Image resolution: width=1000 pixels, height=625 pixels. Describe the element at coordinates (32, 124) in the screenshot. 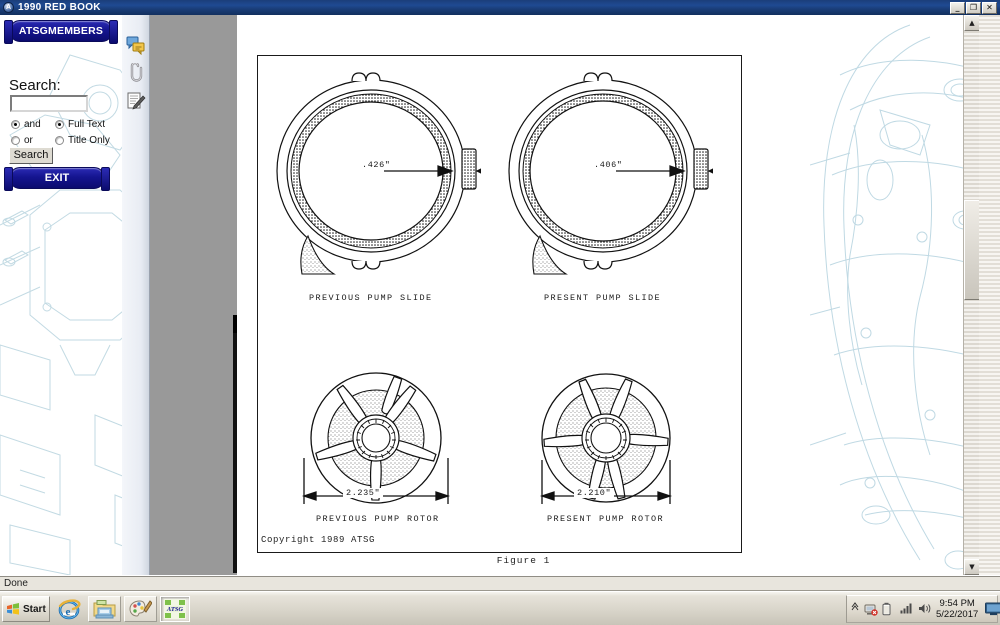

I see `radio-and-label: and` at that location.